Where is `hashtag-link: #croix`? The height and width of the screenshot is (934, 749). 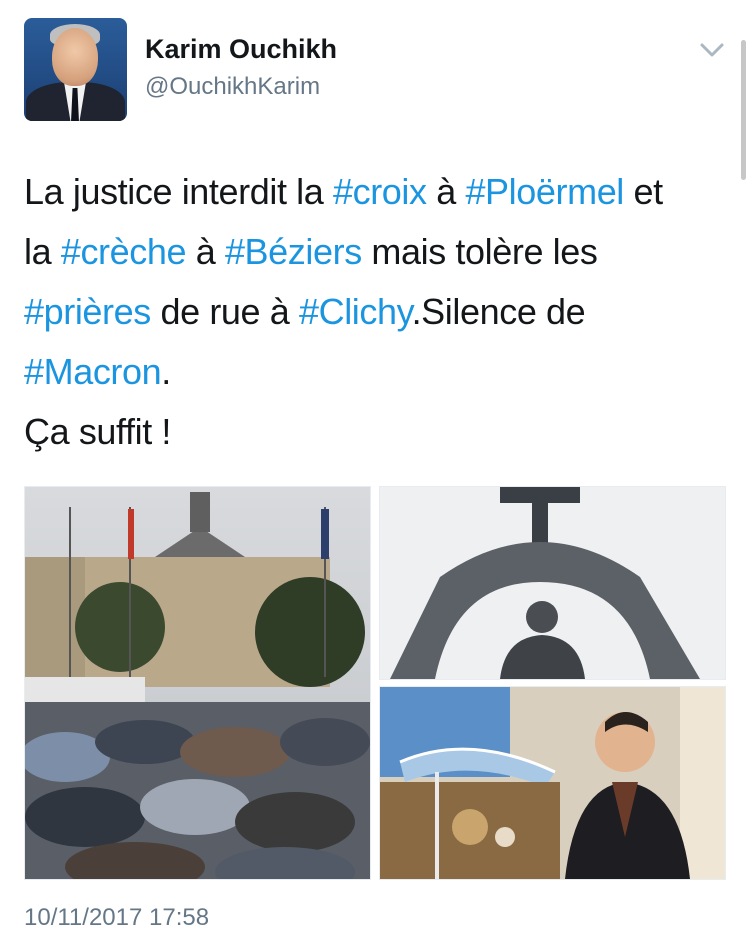
hashtag-link: #croix is located at coordinates (380, 191).